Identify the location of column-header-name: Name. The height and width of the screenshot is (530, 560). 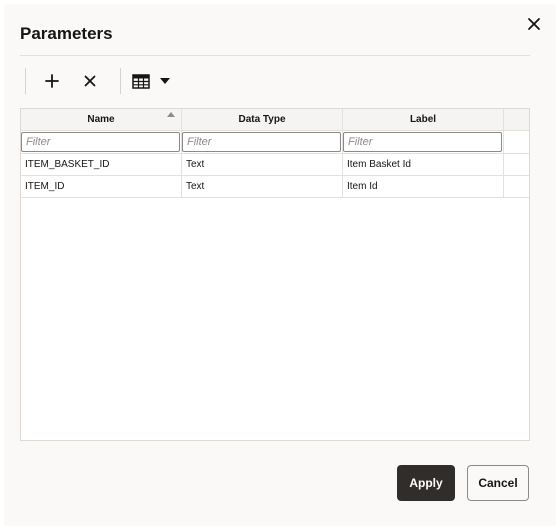
(101, 119).